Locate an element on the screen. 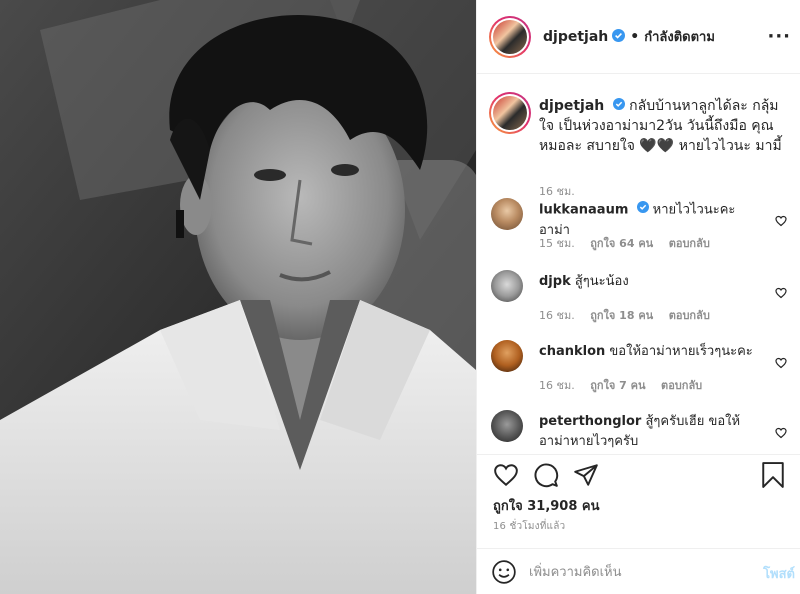 The height and width of the screenshot is (594, 800). comment-meta: 15 ชม. ถูกใจ 64 คน ตอบกลับ is located at coordinates (630, 243).